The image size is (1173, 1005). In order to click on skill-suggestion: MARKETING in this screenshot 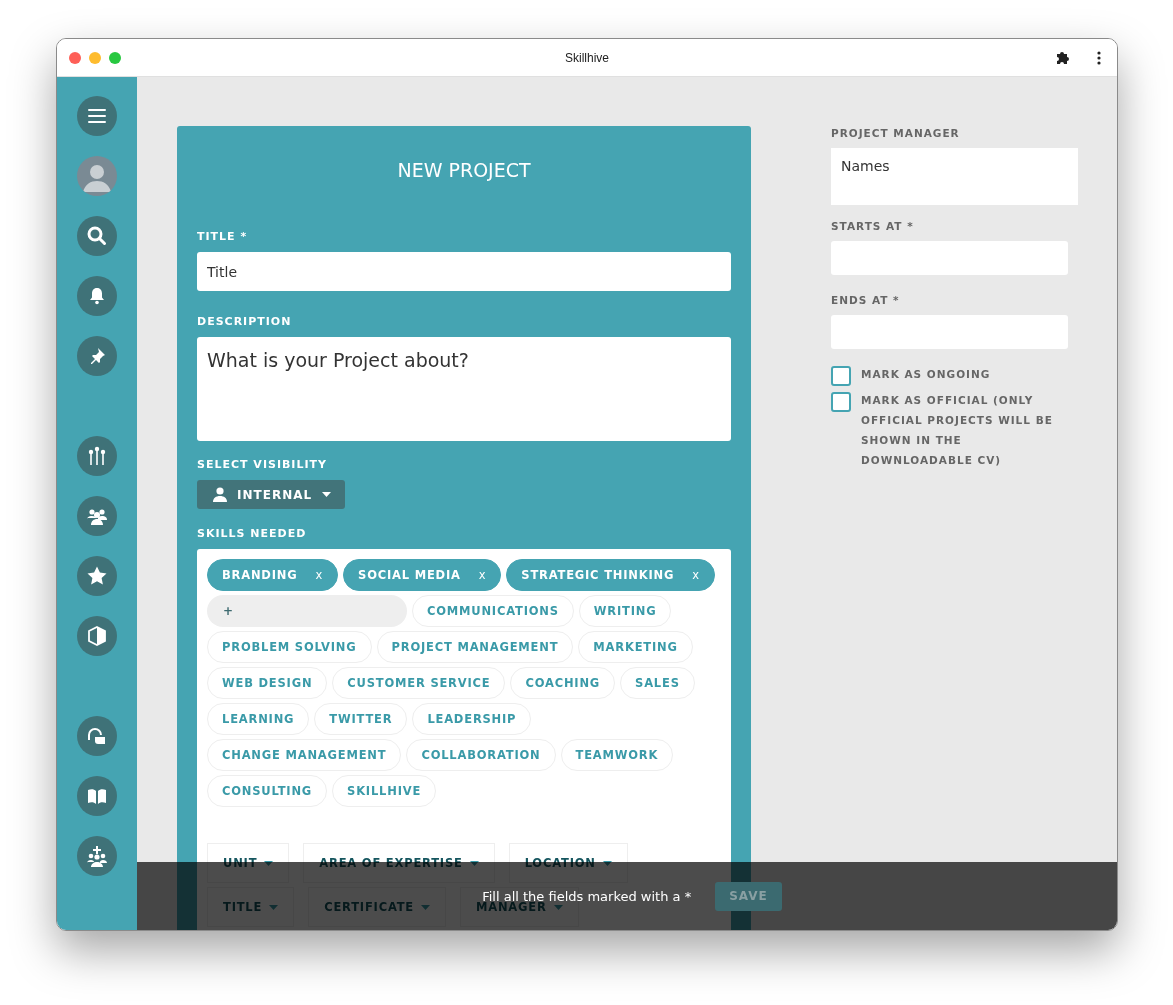, I will do `click(635, 647)`.